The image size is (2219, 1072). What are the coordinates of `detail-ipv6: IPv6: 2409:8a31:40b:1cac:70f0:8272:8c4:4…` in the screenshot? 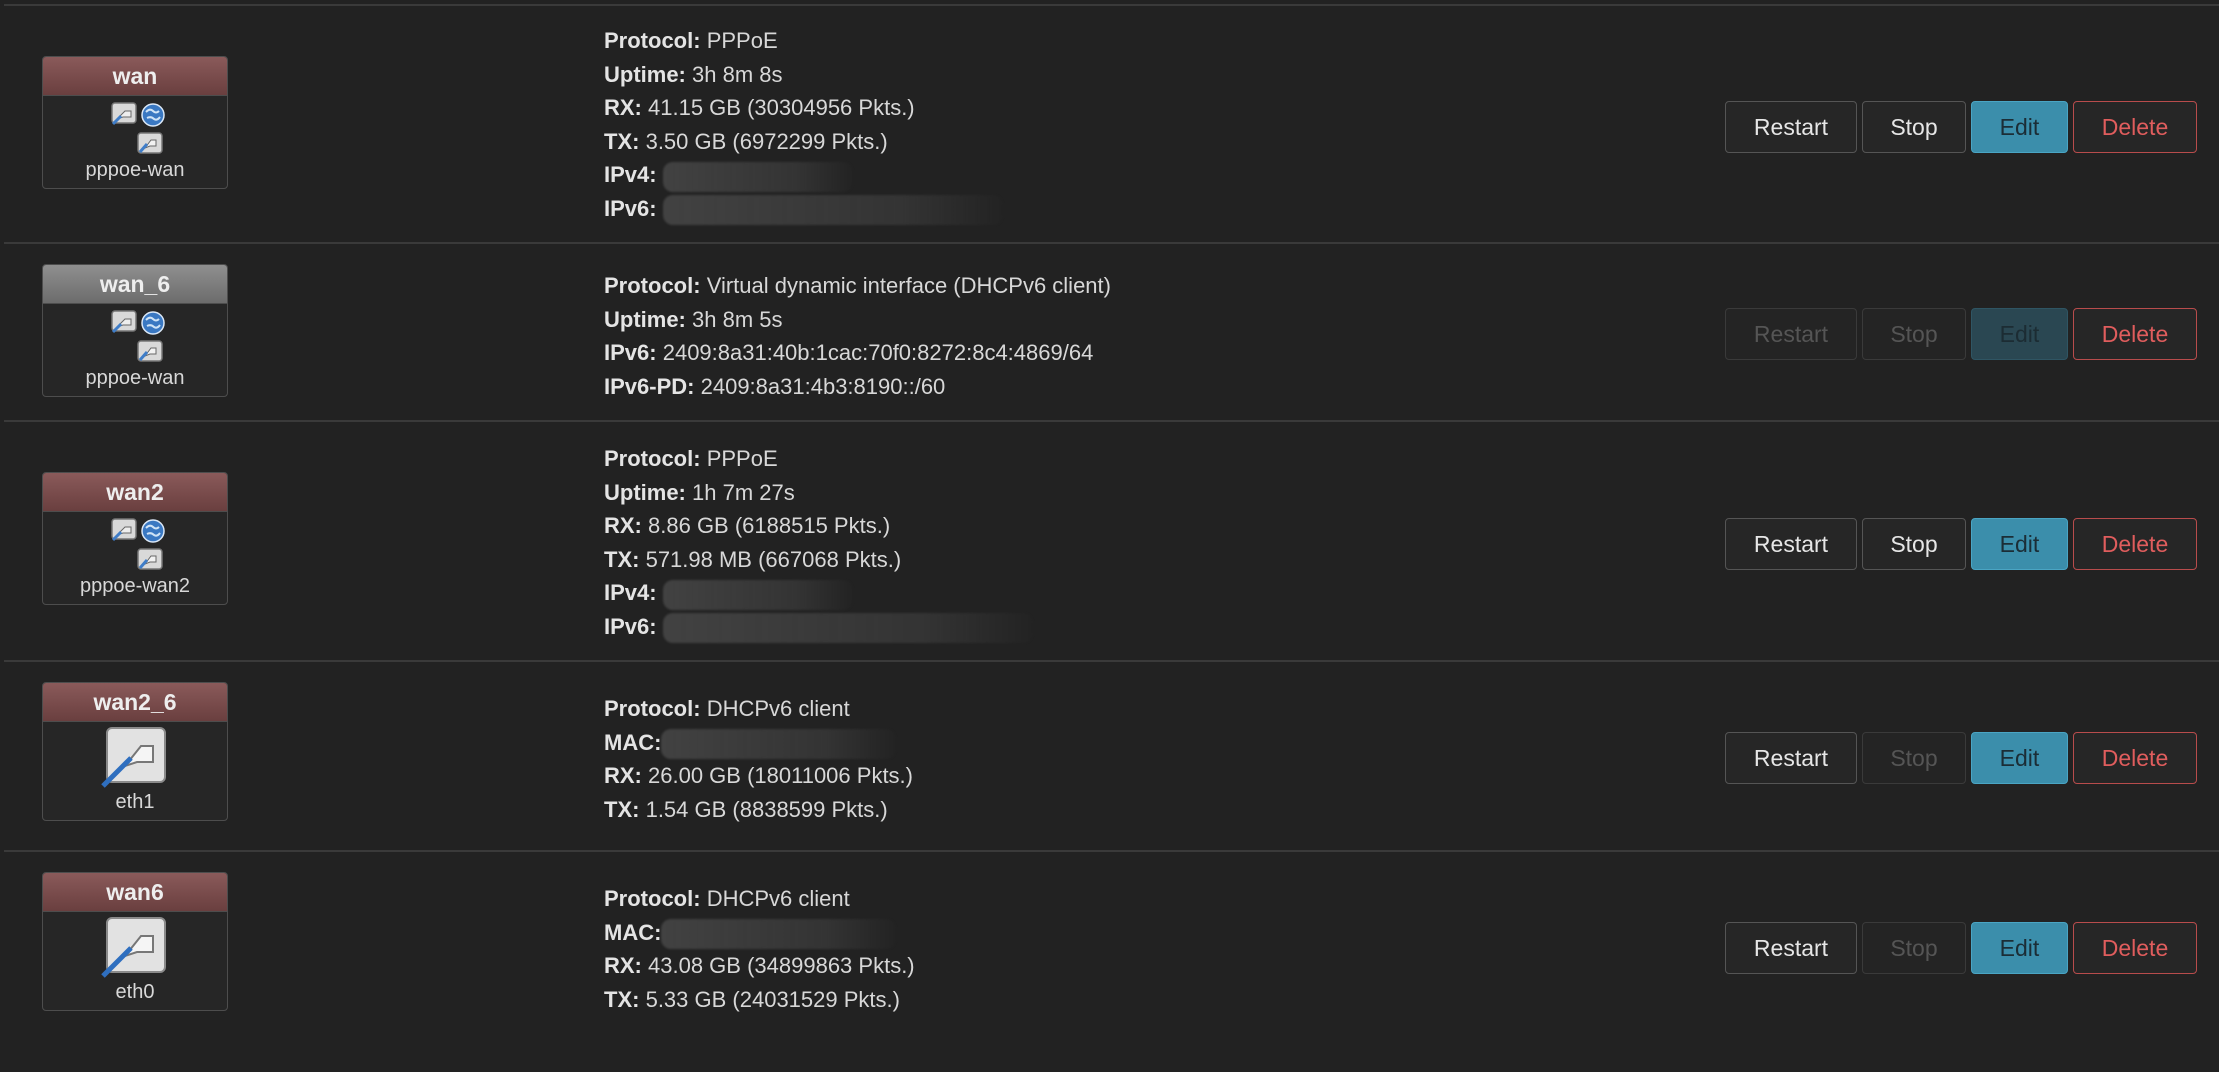 It's located at (849, 353).